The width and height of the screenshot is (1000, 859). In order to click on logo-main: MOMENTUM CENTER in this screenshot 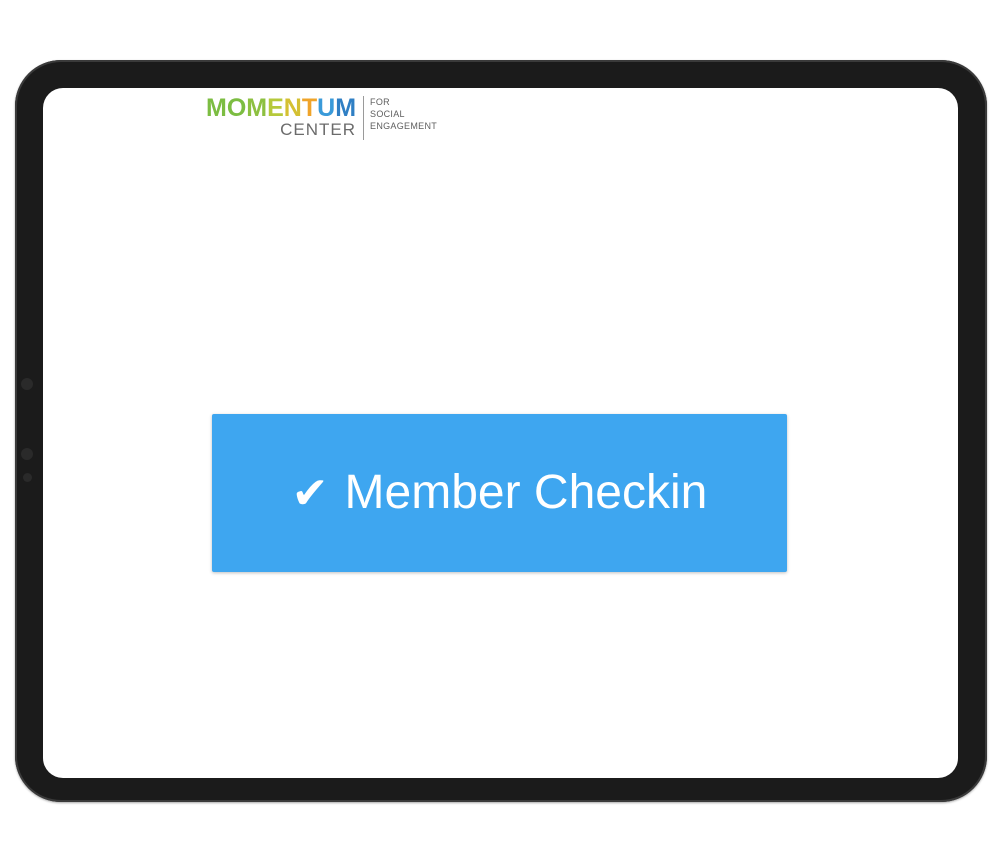, I will do `click(281, 114)`.